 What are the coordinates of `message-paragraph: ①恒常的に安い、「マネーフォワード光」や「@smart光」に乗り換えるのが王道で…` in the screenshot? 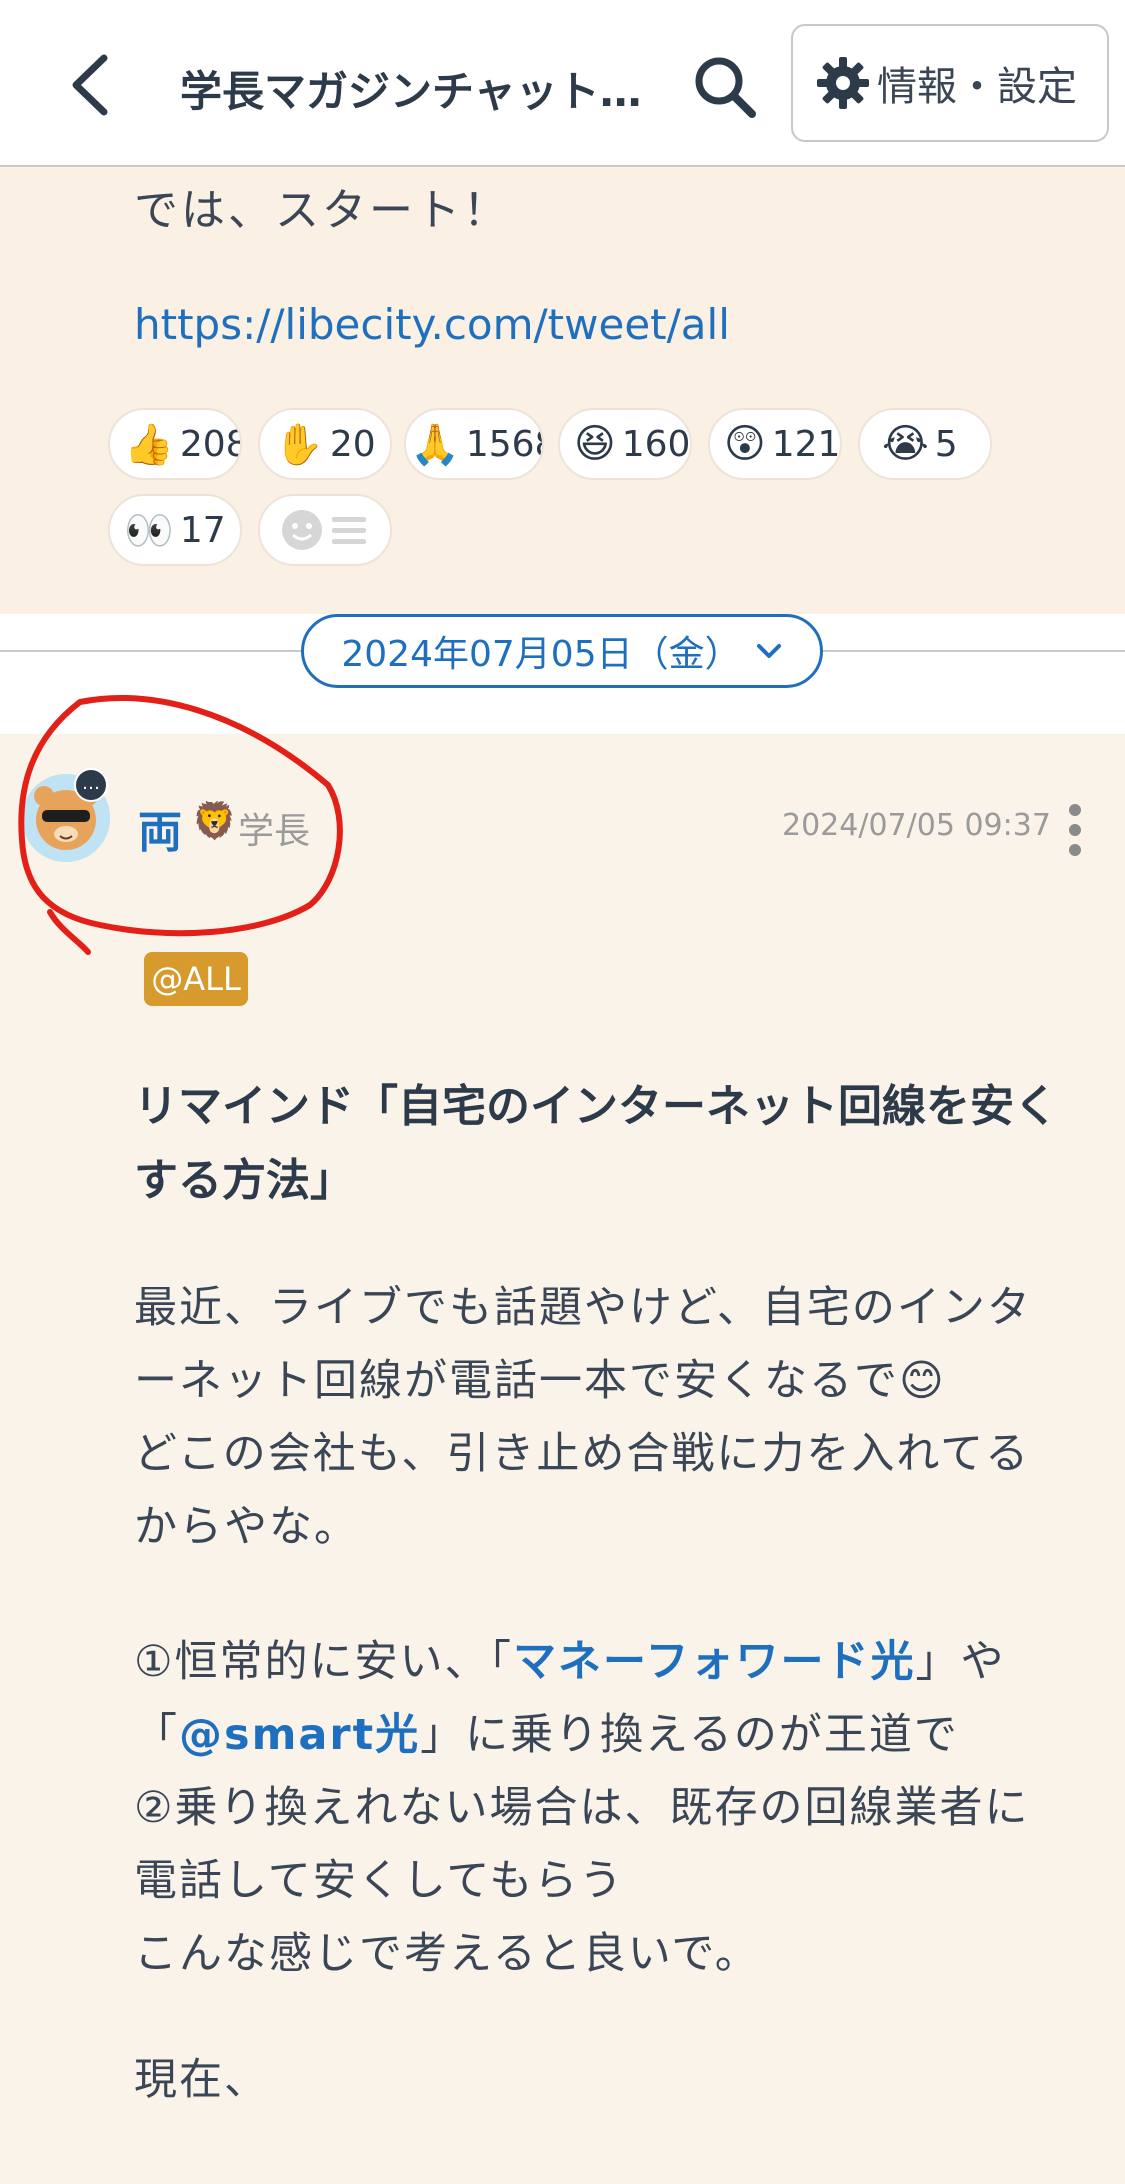 It's located at (604, 1808).